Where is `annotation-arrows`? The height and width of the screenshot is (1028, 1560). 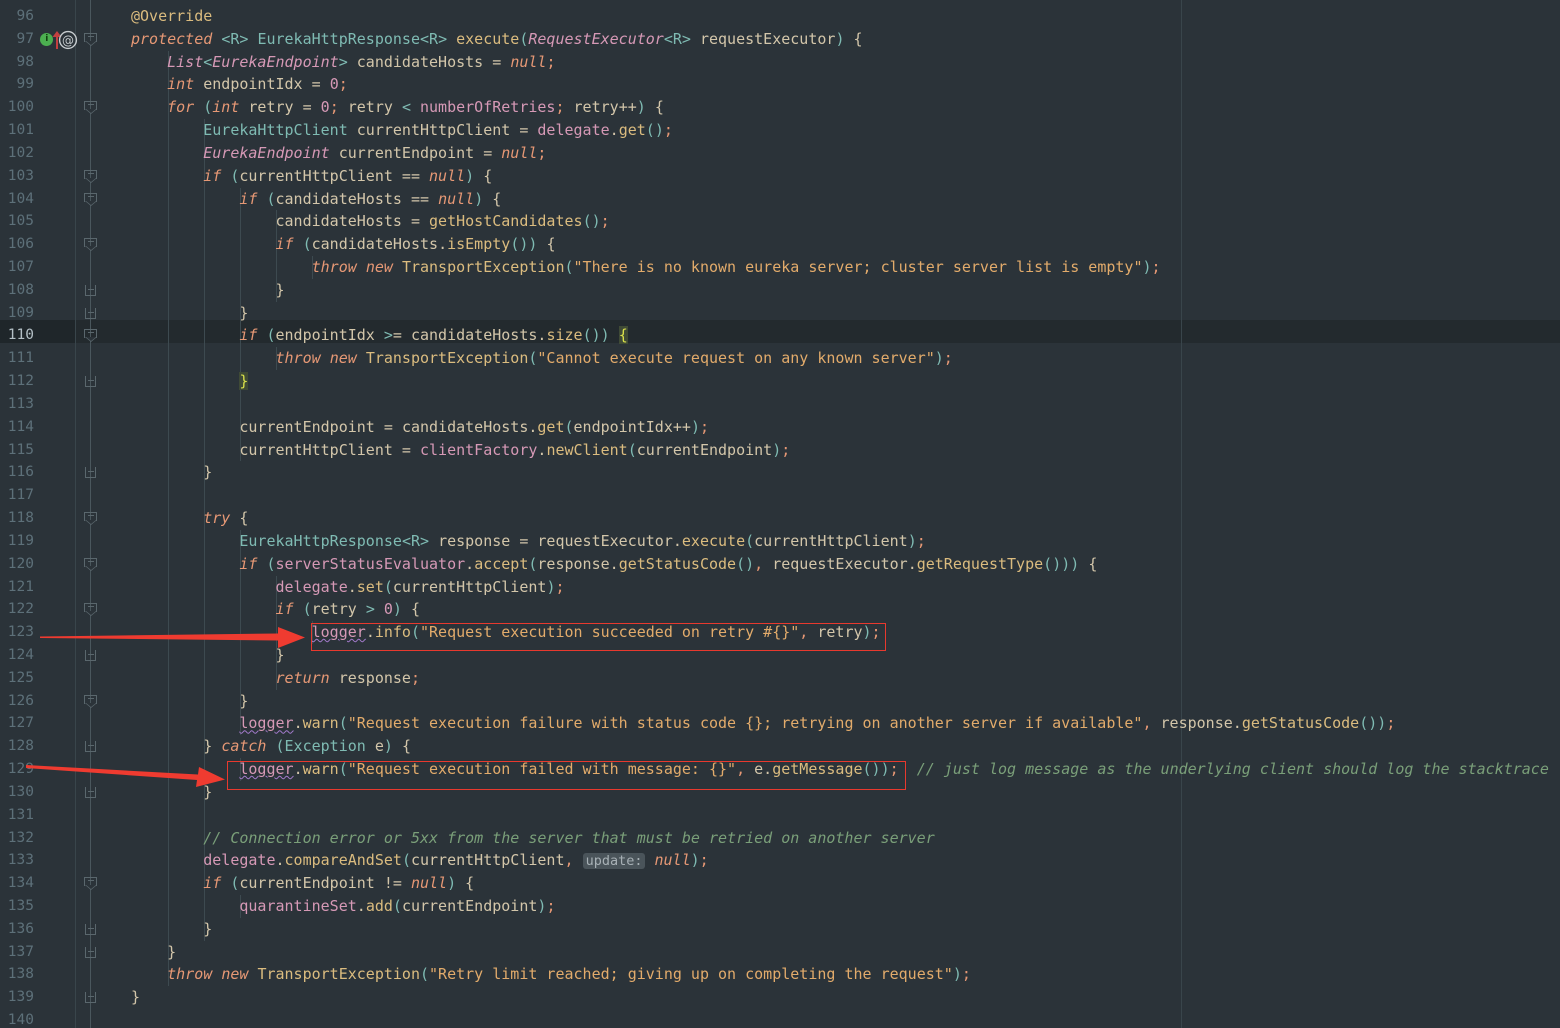
annotation-arrows is located at coordinates (165, 707).